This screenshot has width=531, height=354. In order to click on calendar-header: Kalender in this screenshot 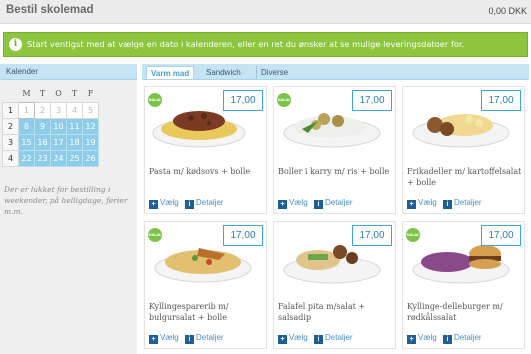, I will do `click(68, 72)`.